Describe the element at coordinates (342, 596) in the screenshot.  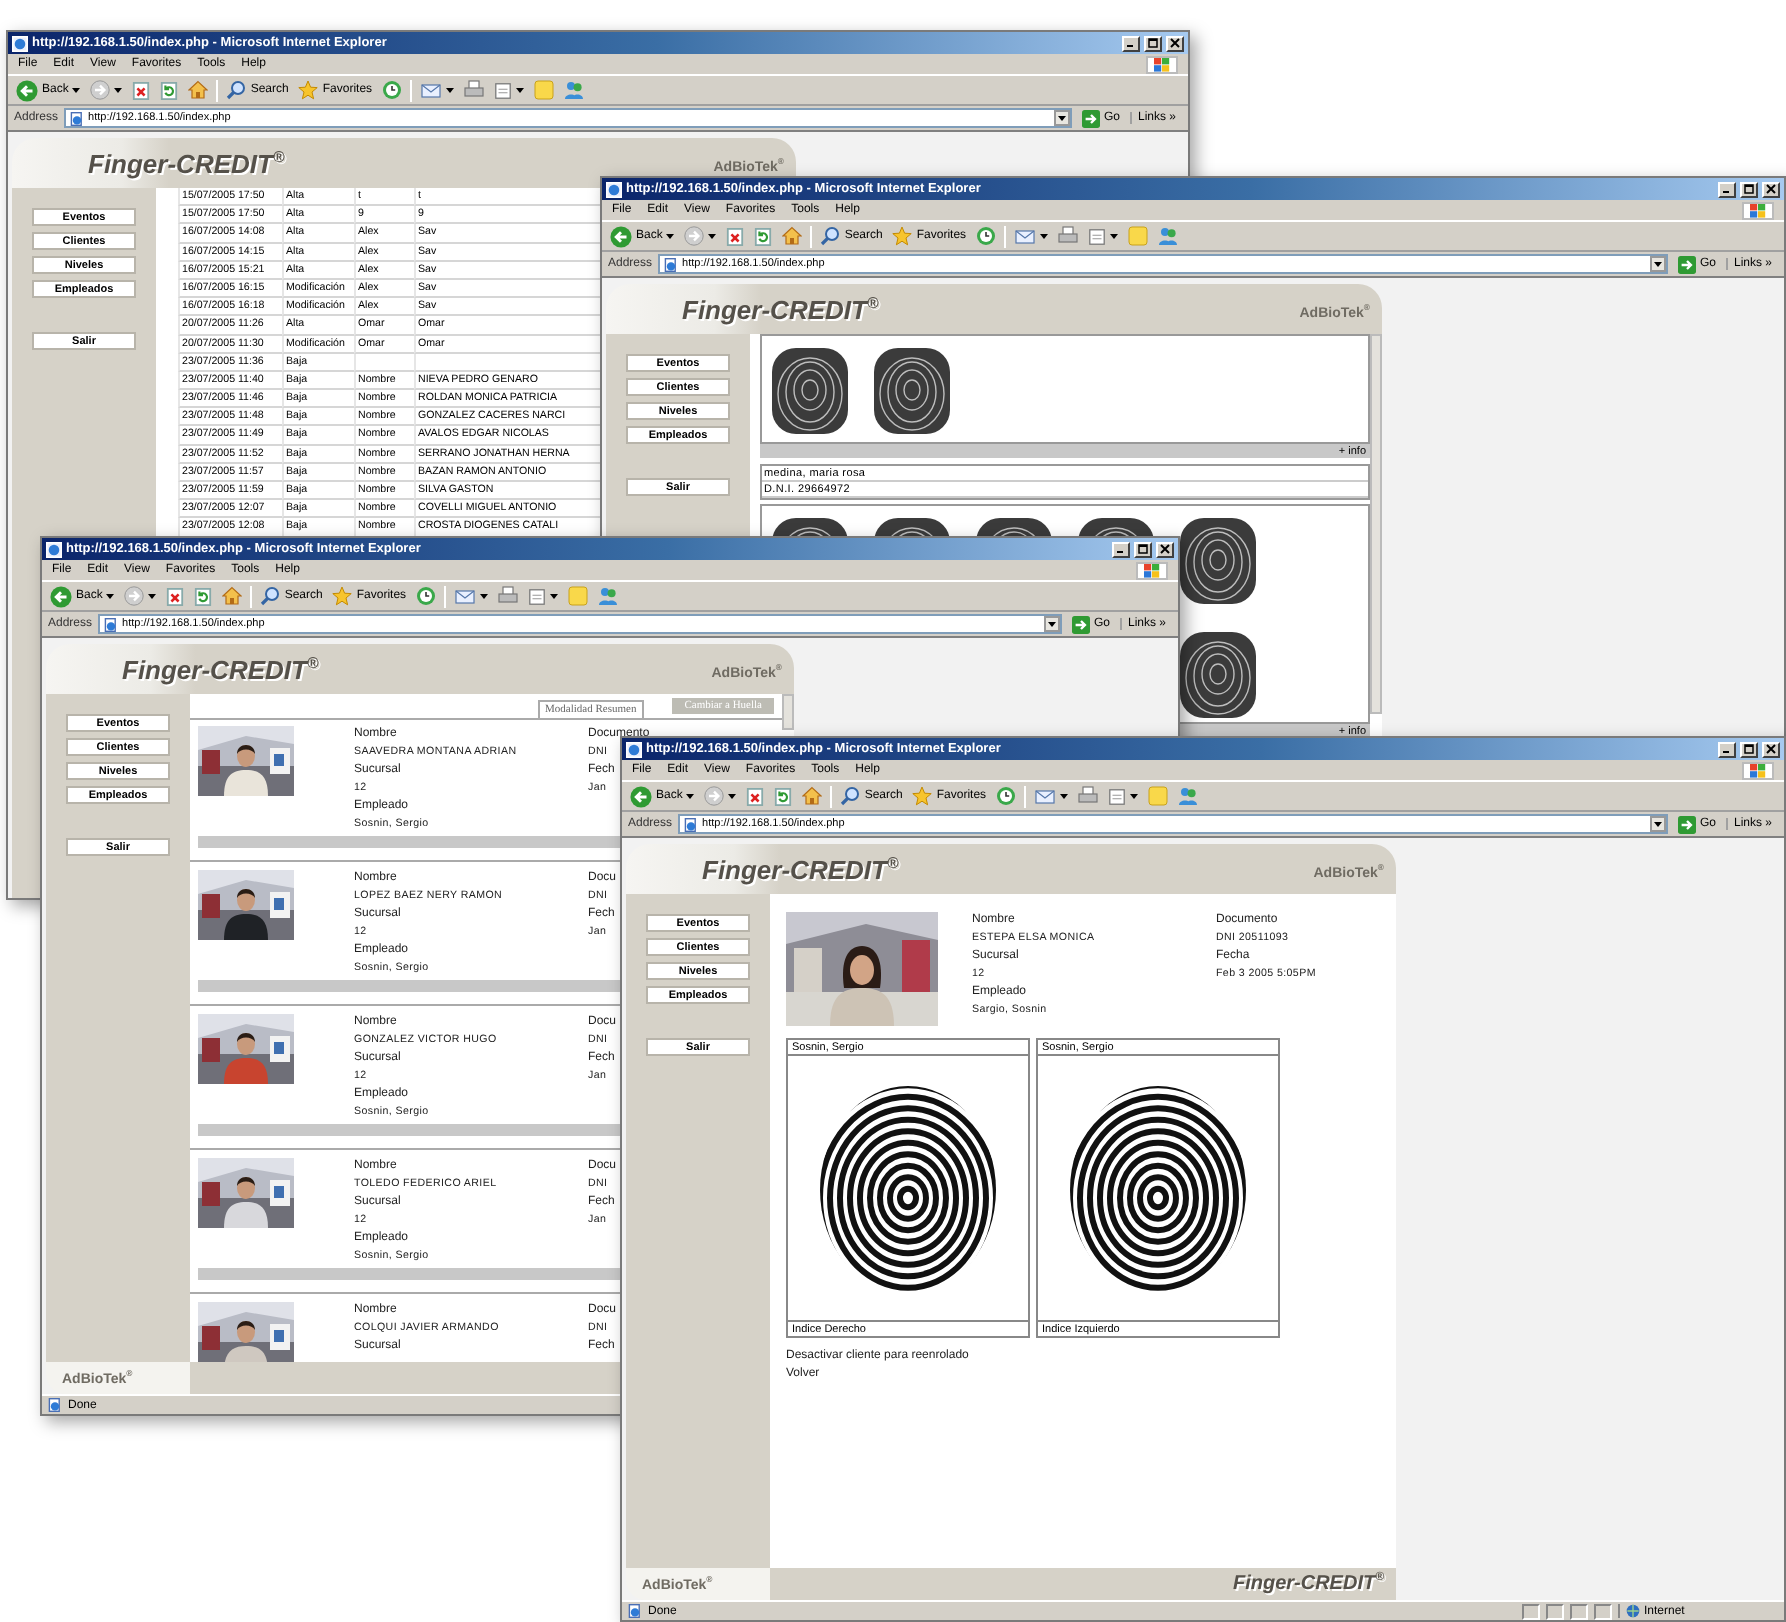
I see `star-icon` at that location.